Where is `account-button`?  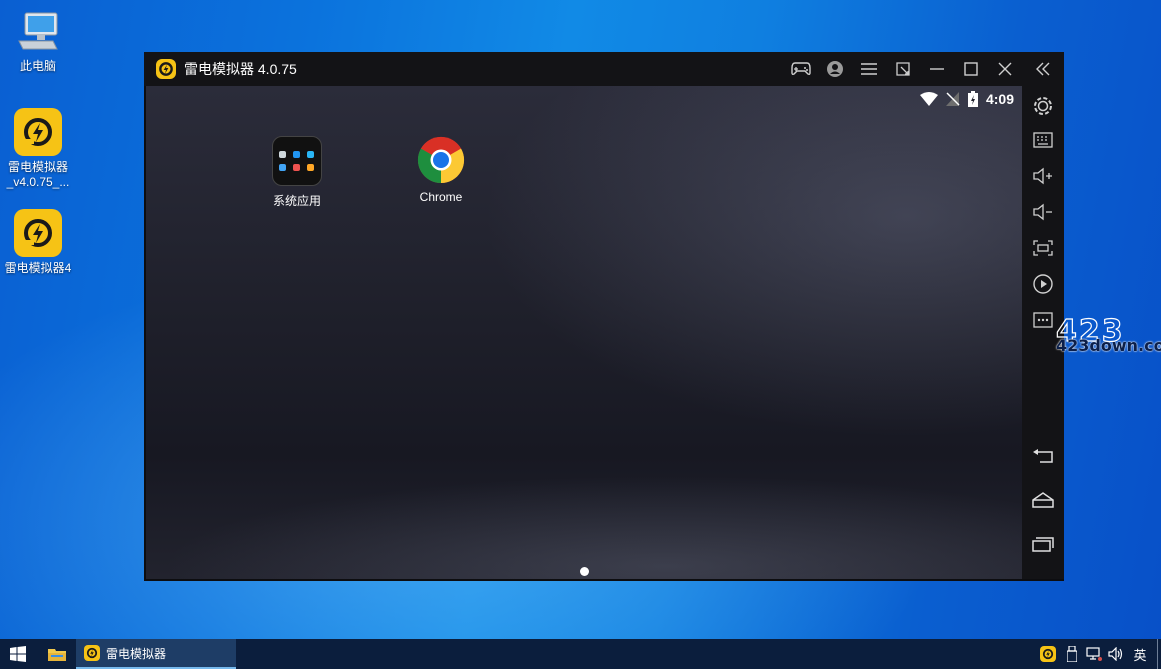 account-button is located at coordinates (835, 69).